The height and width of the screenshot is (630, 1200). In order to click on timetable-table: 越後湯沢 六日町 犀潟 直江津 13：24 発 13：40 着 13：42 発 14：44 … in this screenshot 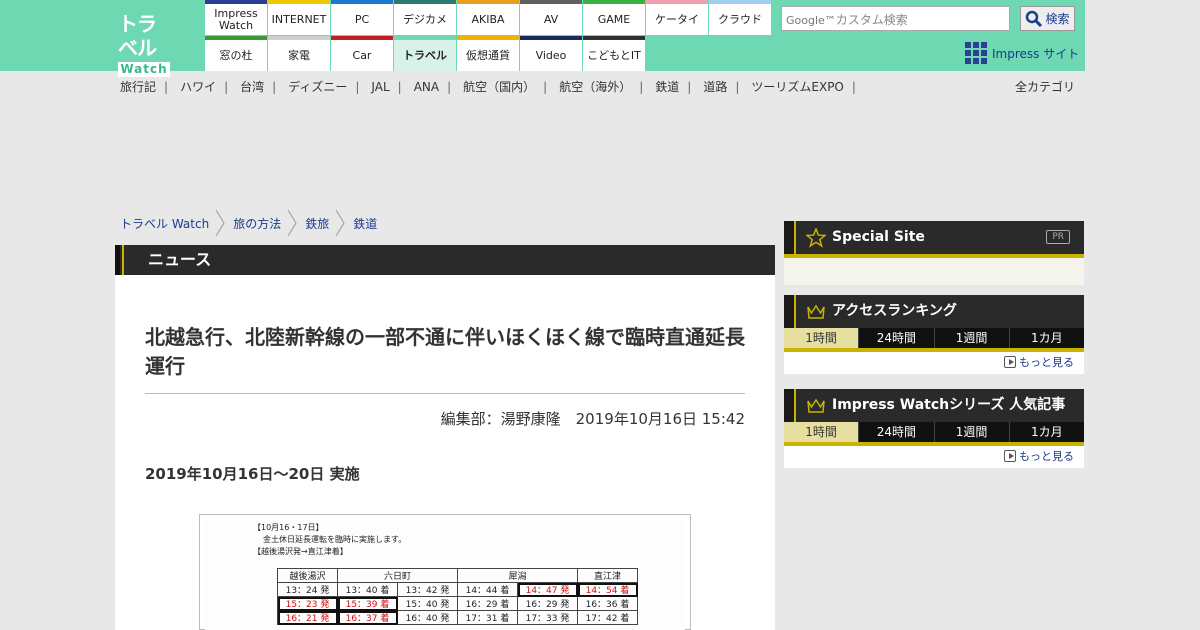, I will do `click(457, 596)`.